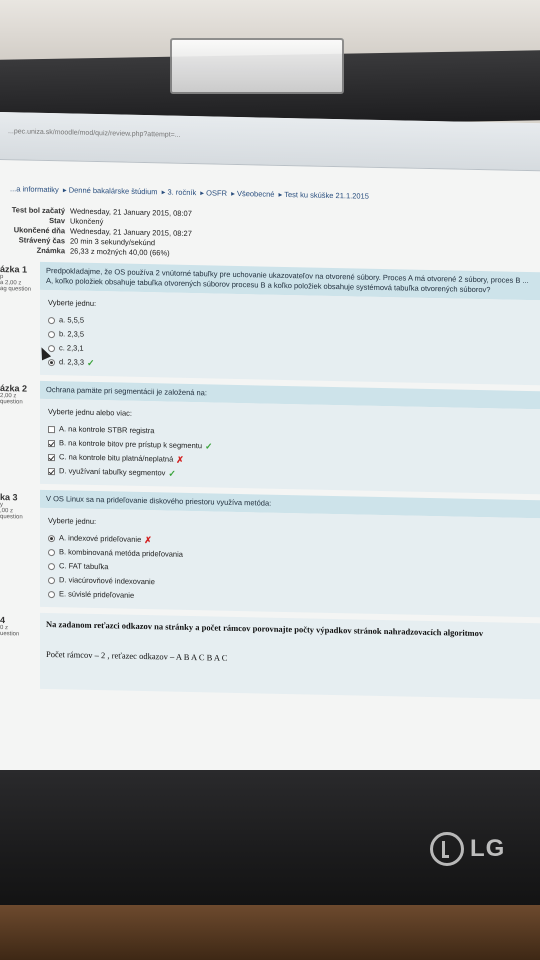 The height and width of the screenshot is (960, 540). What do you see at coordinates (256, 194) in the screenshot?
I see `breadcrumb-item: Všeobecné` at bounding box center [256, 194].